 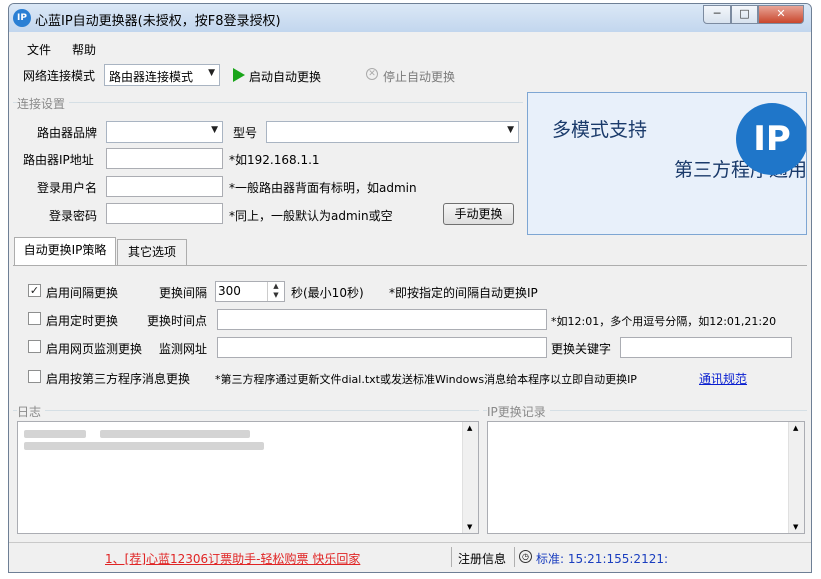 What do you see at coordinates (22, 18) in the screenshot?
I see `app-logo-icon: IP` at bounding box center [22, 18].